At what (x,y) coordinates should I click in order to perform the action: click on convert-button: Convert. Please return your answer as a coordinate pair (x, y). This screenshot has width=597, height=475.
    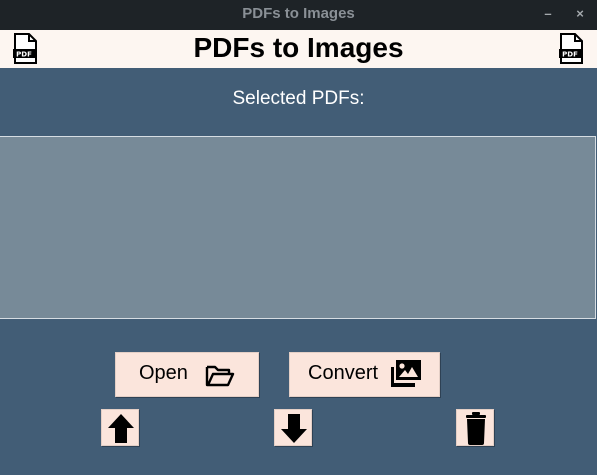
    Looking at the image, I should click on (364, 374).